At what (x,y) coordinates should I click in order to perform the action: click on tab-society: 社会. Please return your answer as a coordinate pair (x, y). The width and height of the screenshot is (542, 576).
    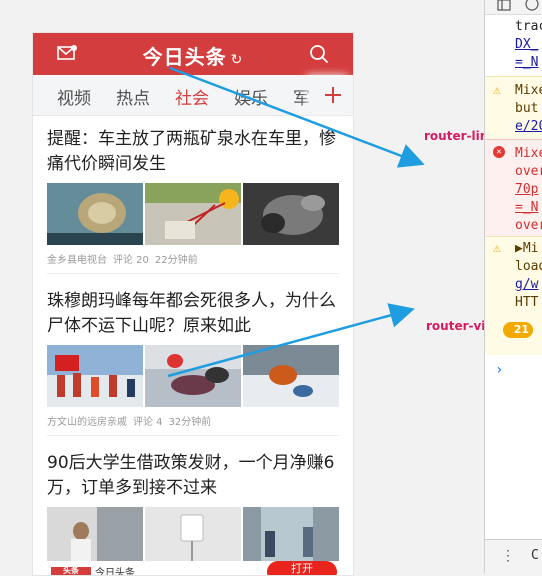
    Looking at the image, I should click on (192, 96).